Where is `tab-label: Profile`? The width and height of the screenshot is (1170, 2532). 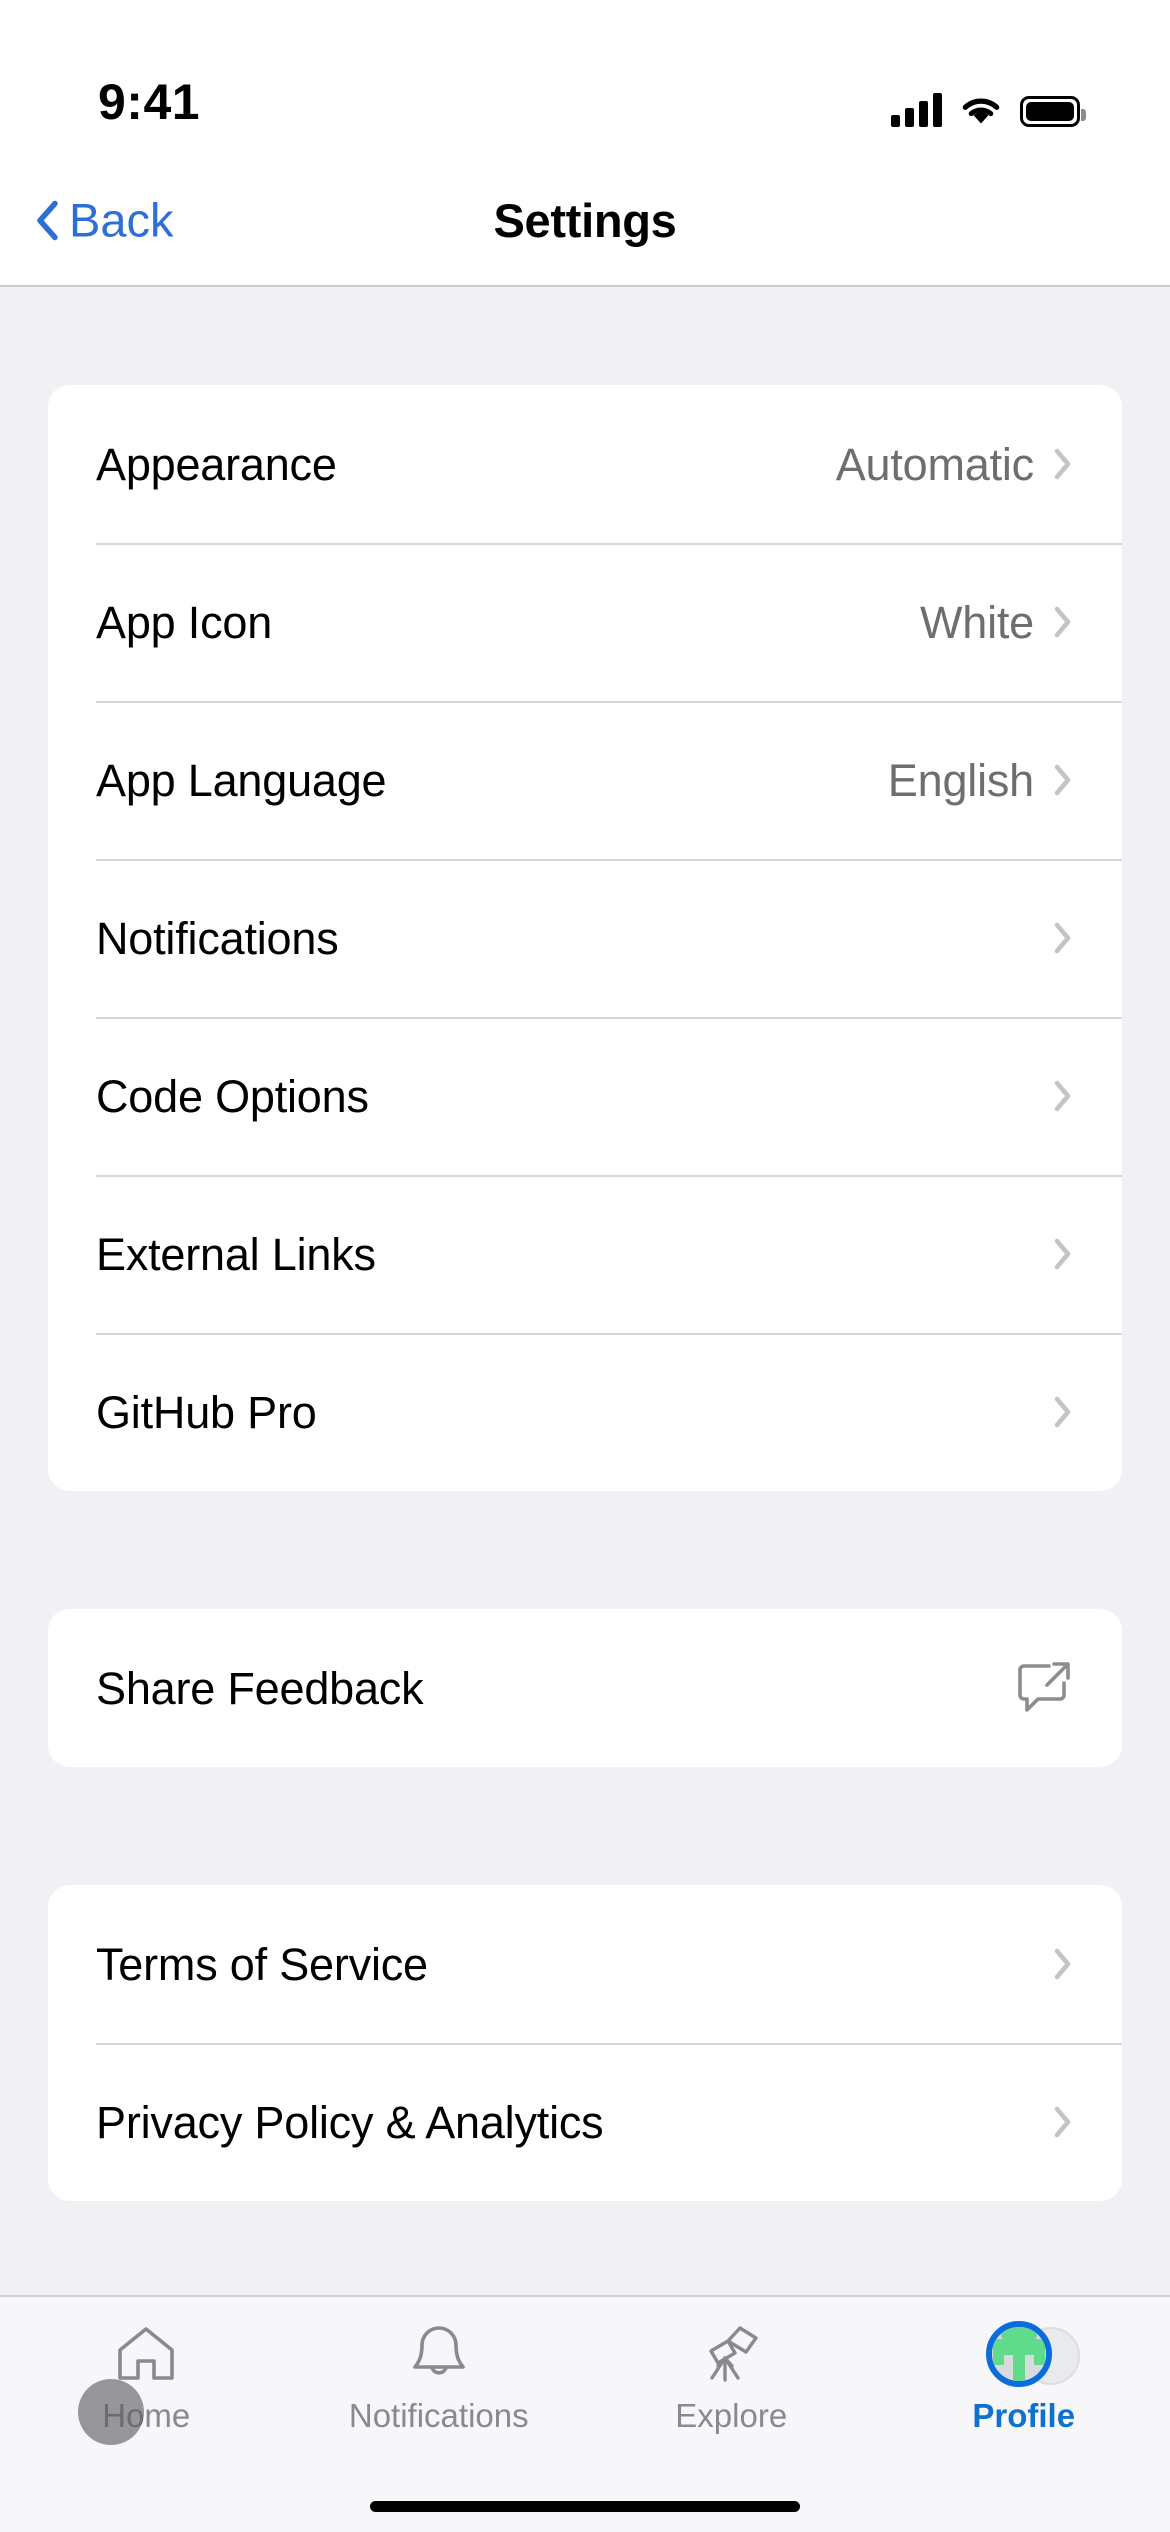
tab-label: Profile is located at coordinates (1024, 2415).